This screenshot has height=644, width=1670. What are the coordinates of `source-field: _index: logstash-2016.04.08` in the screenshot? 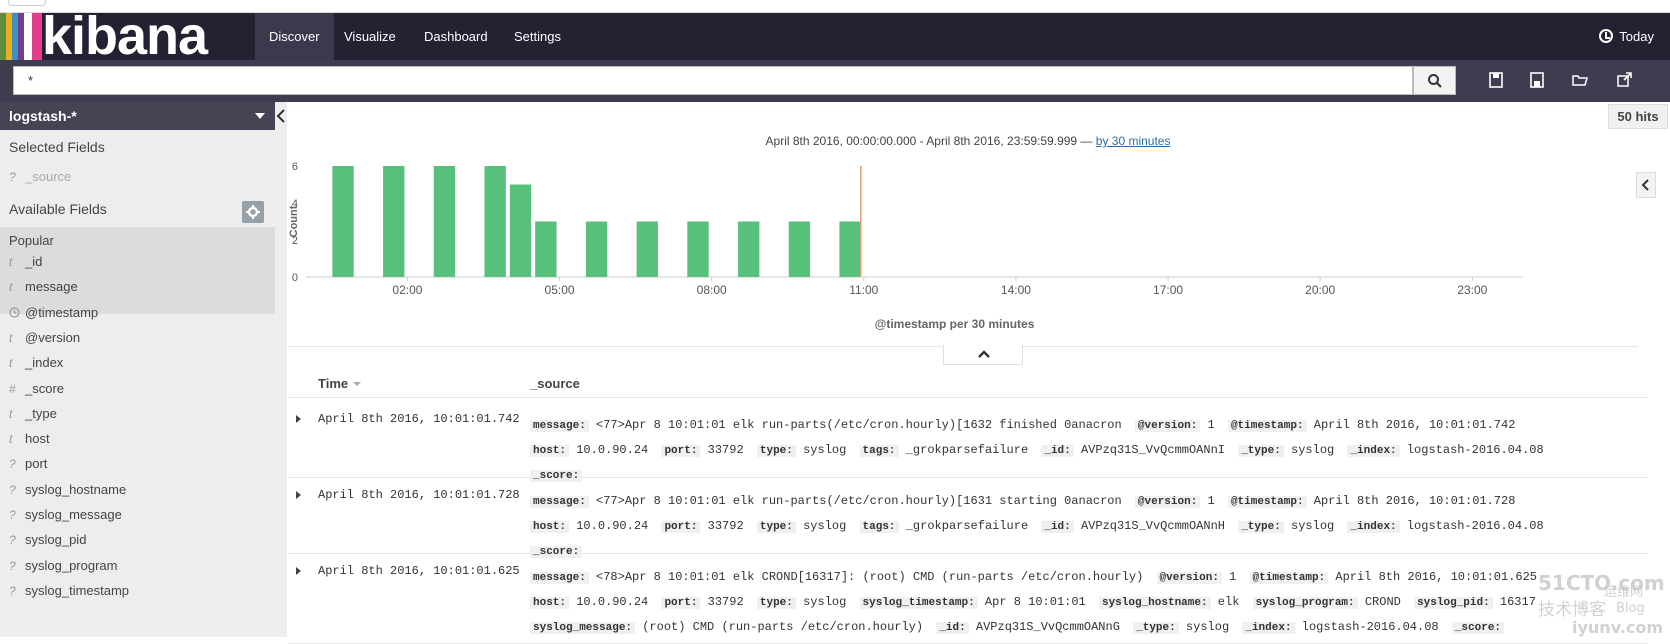 It's located at (1340, 627).